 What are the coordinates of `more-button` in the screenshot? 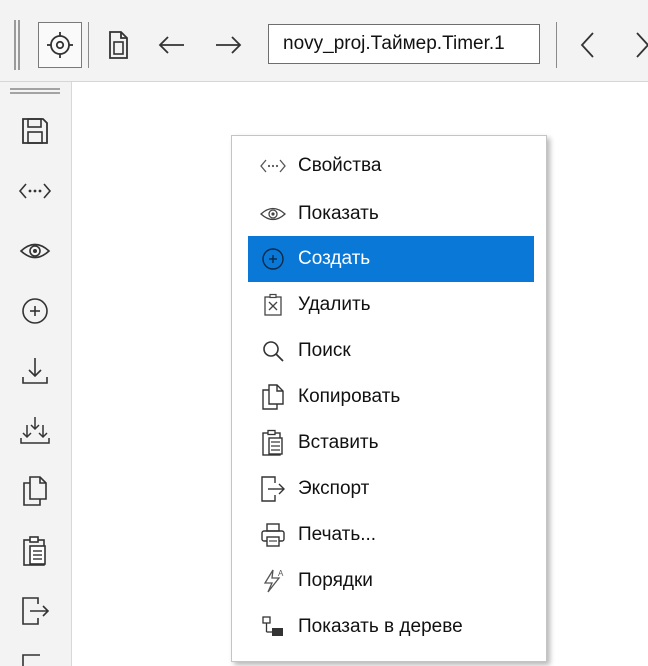 It's located at (35, 655).